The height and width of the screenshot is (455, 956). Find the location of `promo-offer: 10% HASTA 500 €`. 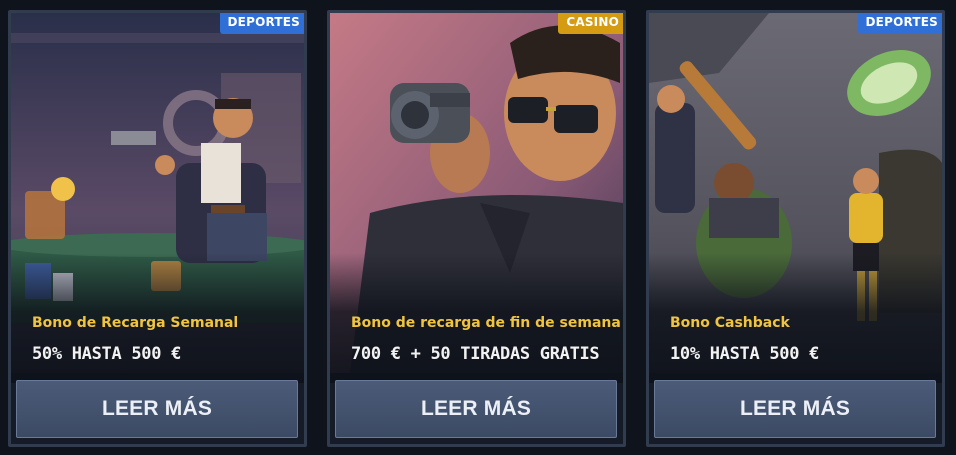

promo-offer: 10% HASTA 500 € is located at coordinates (745, 354).